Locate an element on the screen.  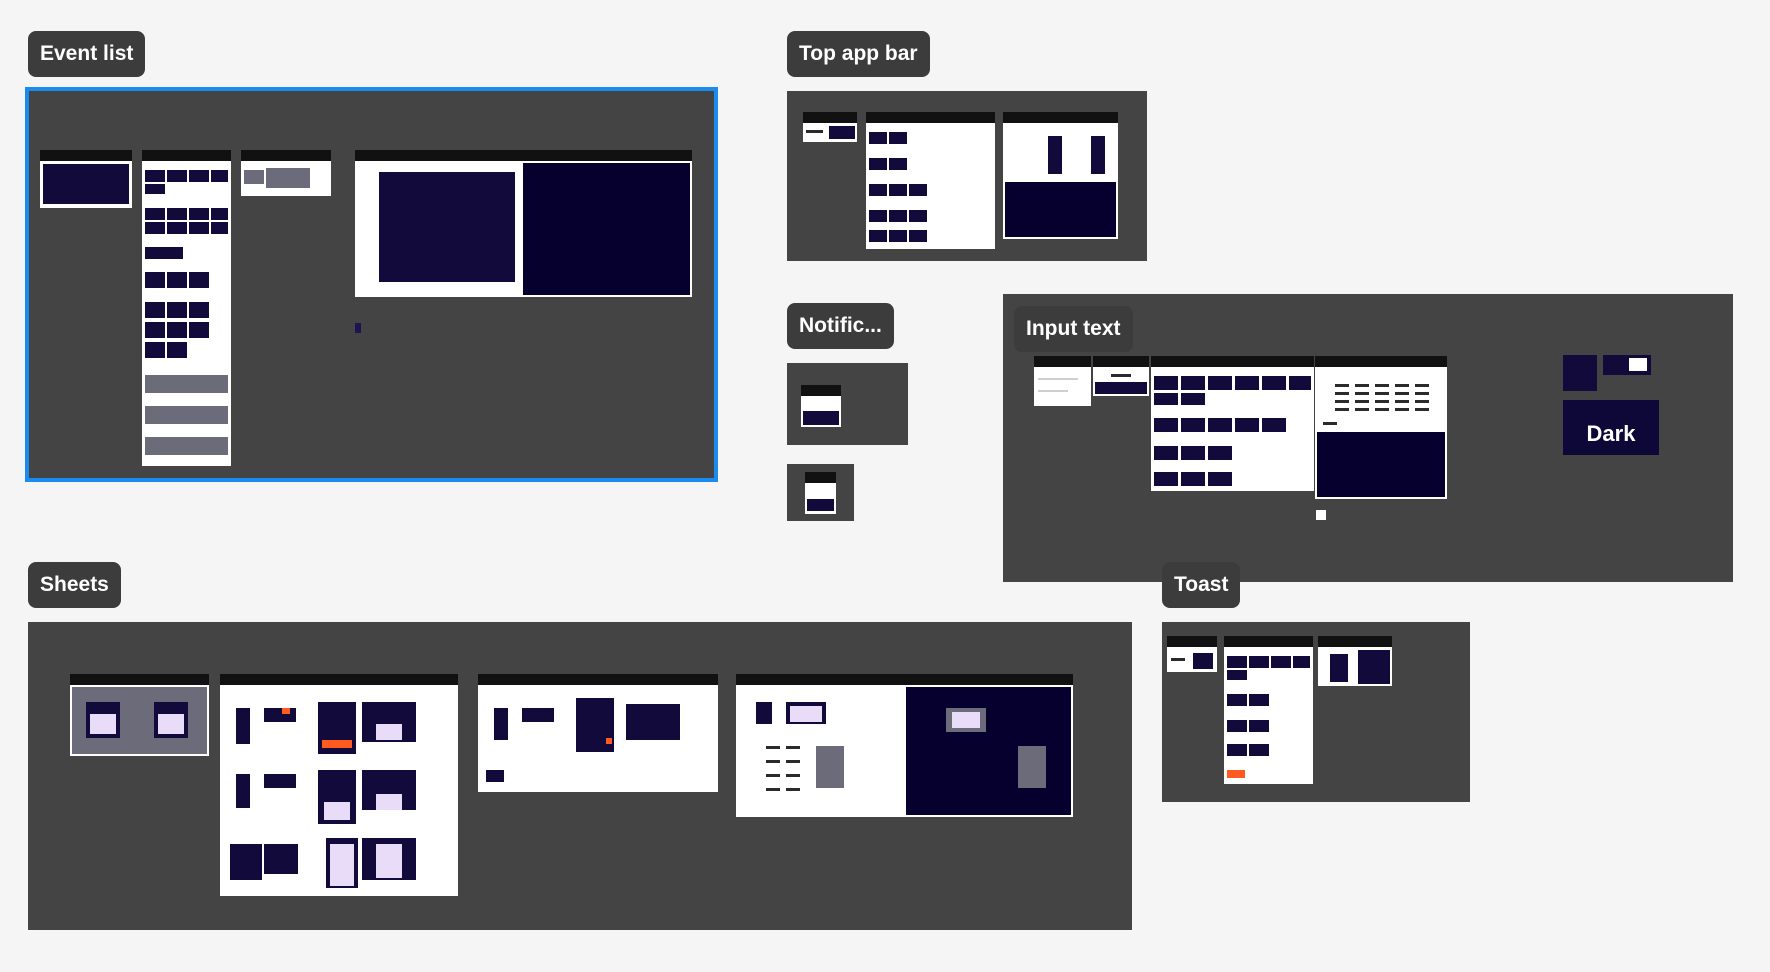
sheets-frame-variations is located at coordinates (339, 785).